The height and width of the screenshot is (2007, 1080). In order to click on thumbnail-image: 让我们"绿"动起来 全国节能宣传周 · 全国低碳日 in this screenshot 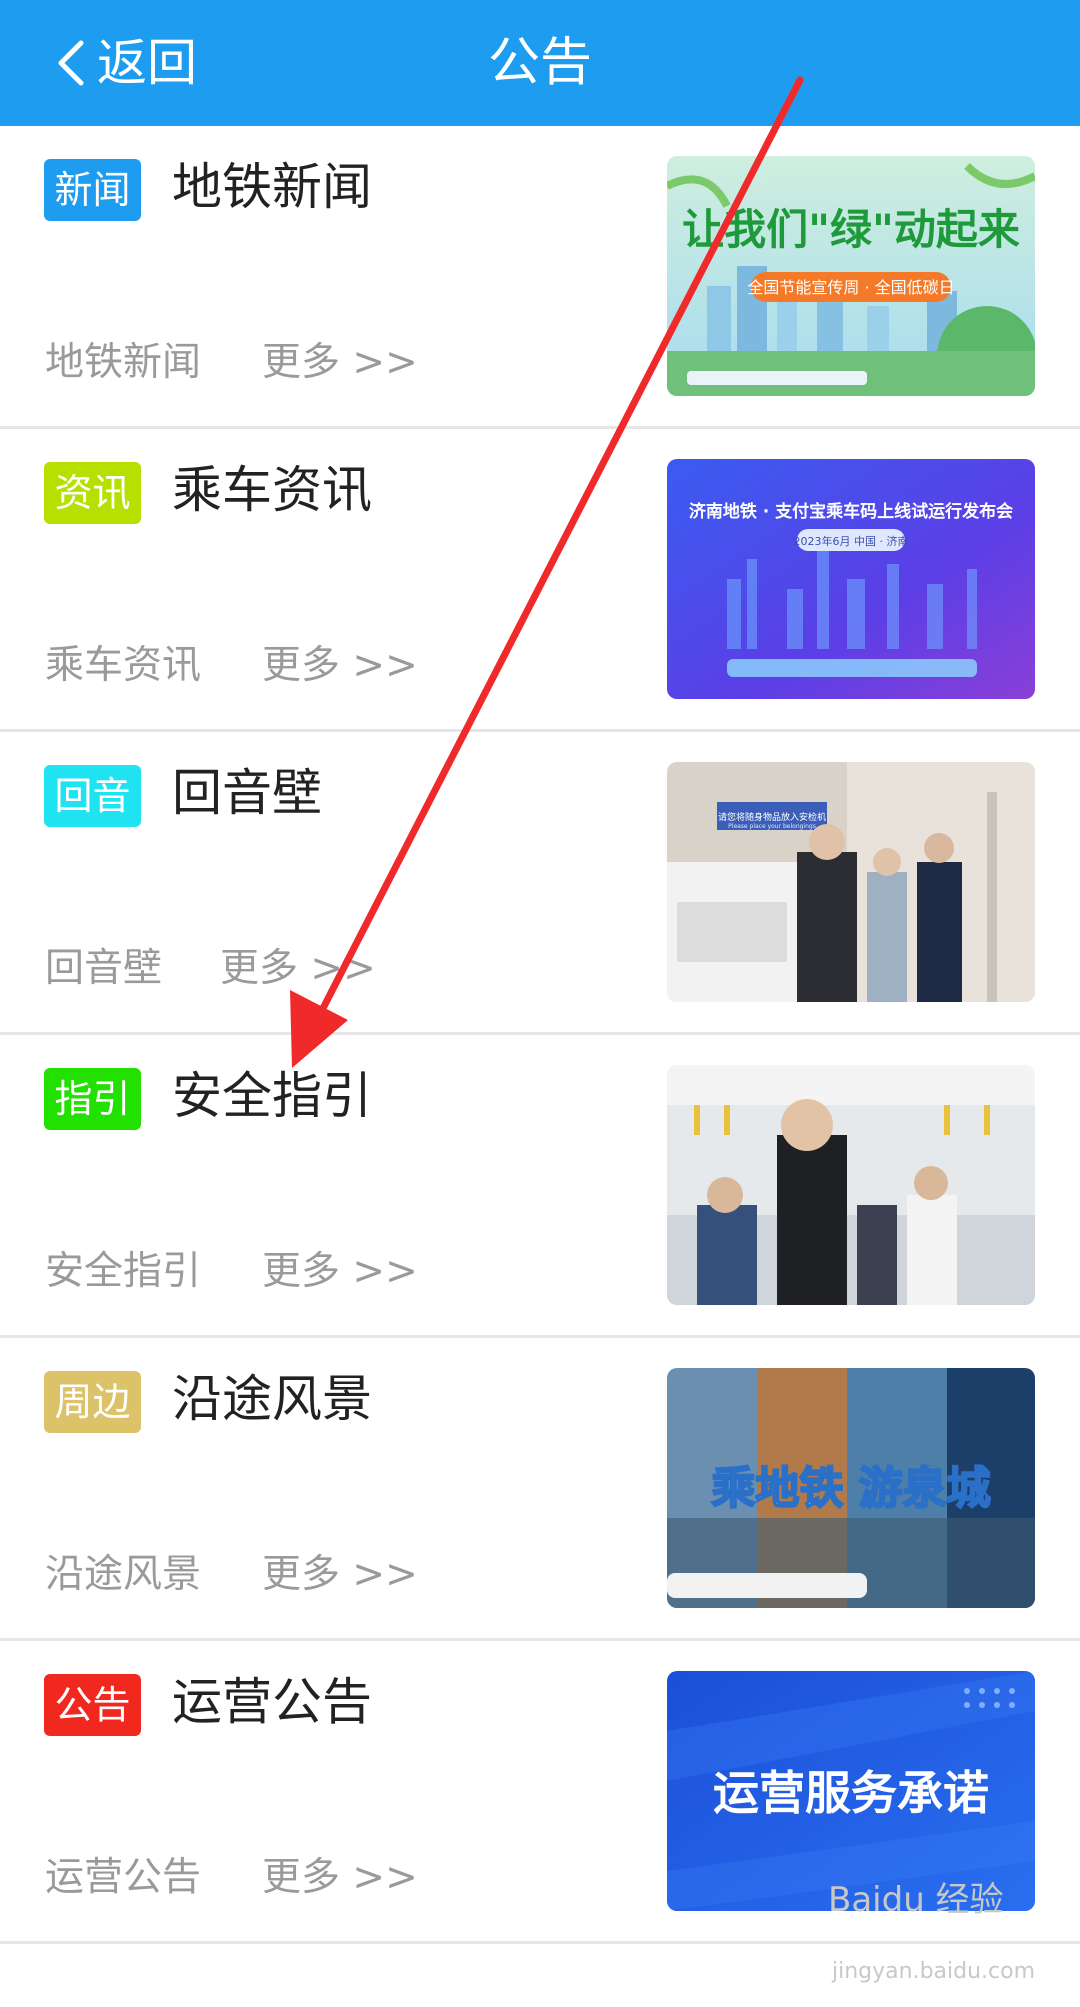, I will do `click(851, 276)`.